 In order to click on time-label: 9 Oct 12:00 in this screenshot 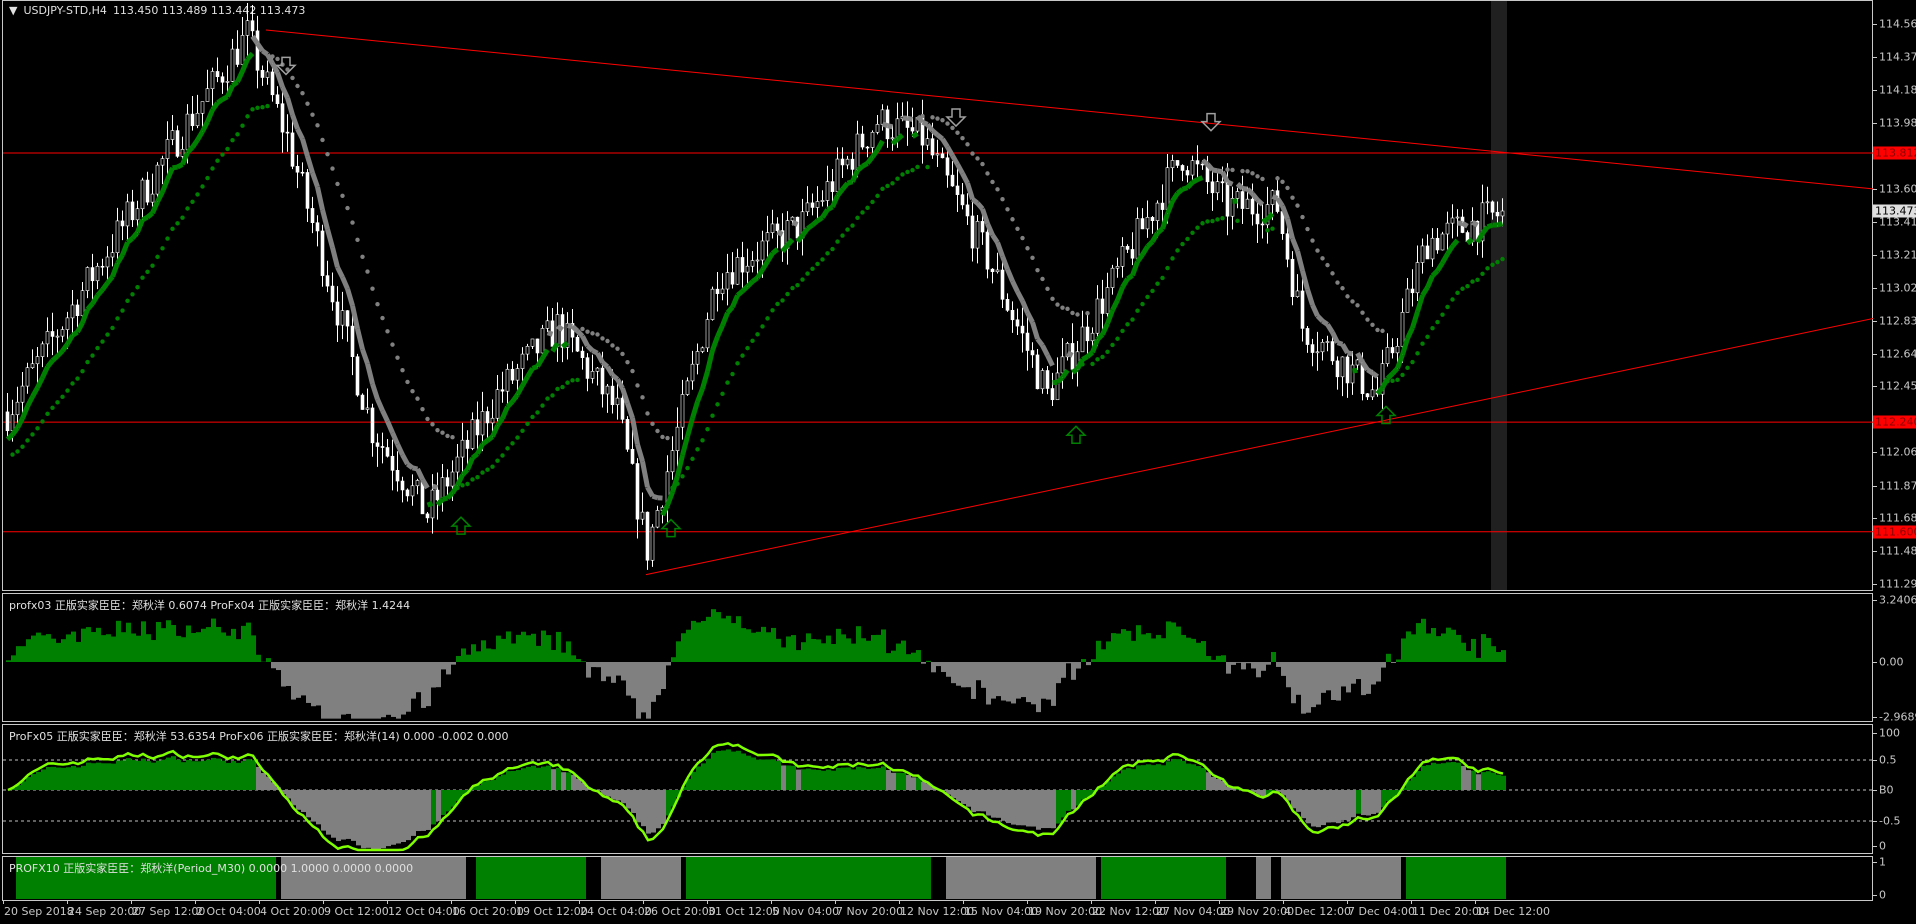, I will do `click(356, 911)`.